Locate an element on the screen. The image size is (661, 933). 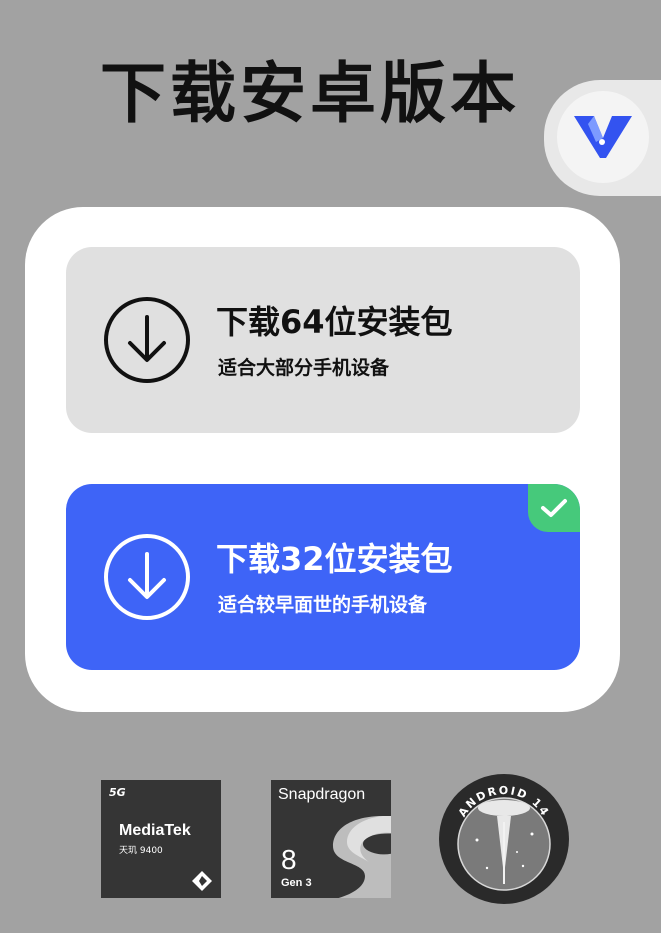
v-logo-icon is located at coordinates (603, 137).